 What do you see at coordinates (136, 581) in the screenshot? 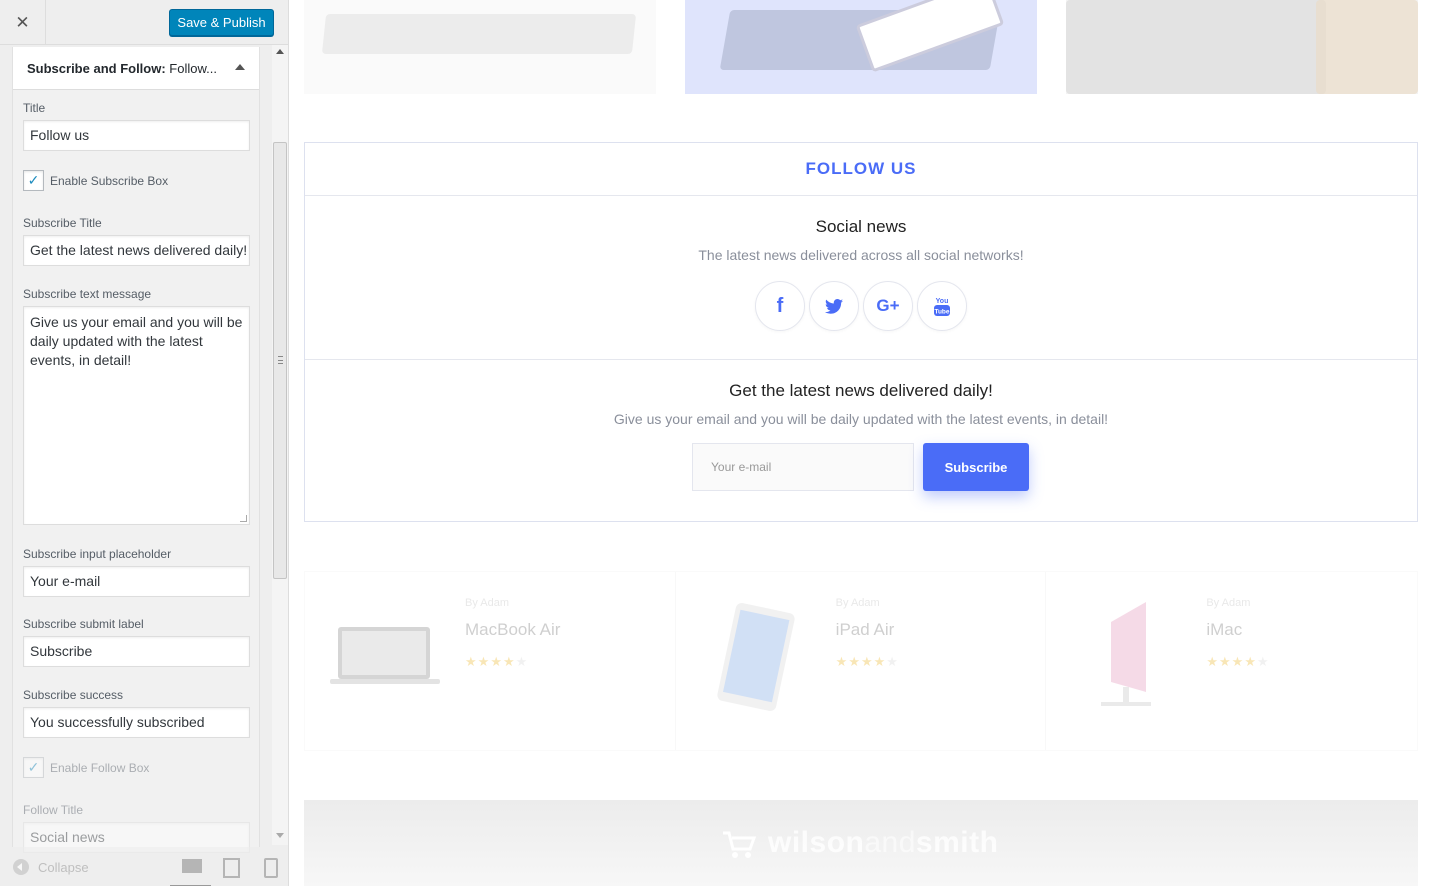
I see `placeholder-input: Your e-mail` at bounding box center [136, 581].